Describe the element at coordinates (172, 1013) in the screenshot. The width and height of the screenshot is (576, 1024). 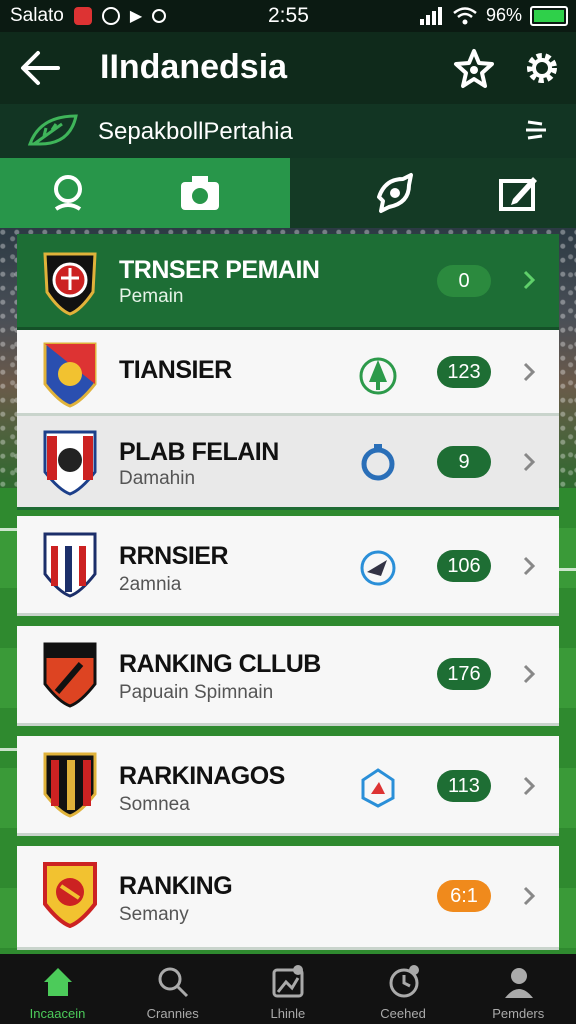
I see `nav-label: Crannies` at that location.